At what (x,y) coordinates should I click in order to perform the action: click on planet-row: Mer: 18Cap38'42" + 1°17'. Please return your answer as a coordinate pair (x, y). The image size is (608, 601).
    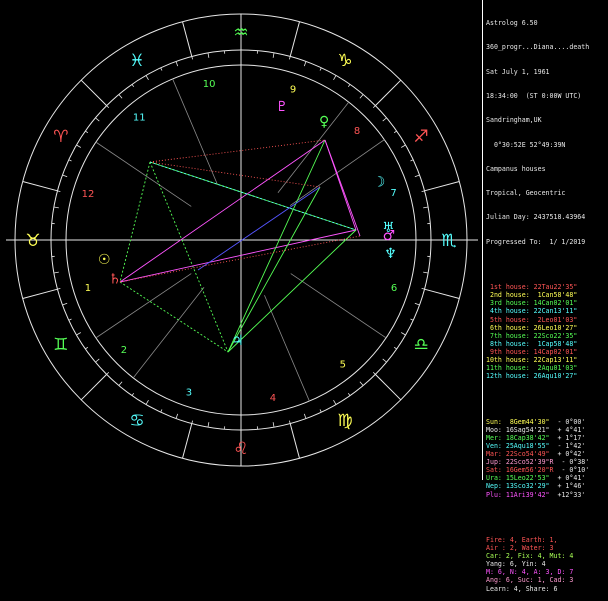
    Looking at the image, I should click on (546, 438).